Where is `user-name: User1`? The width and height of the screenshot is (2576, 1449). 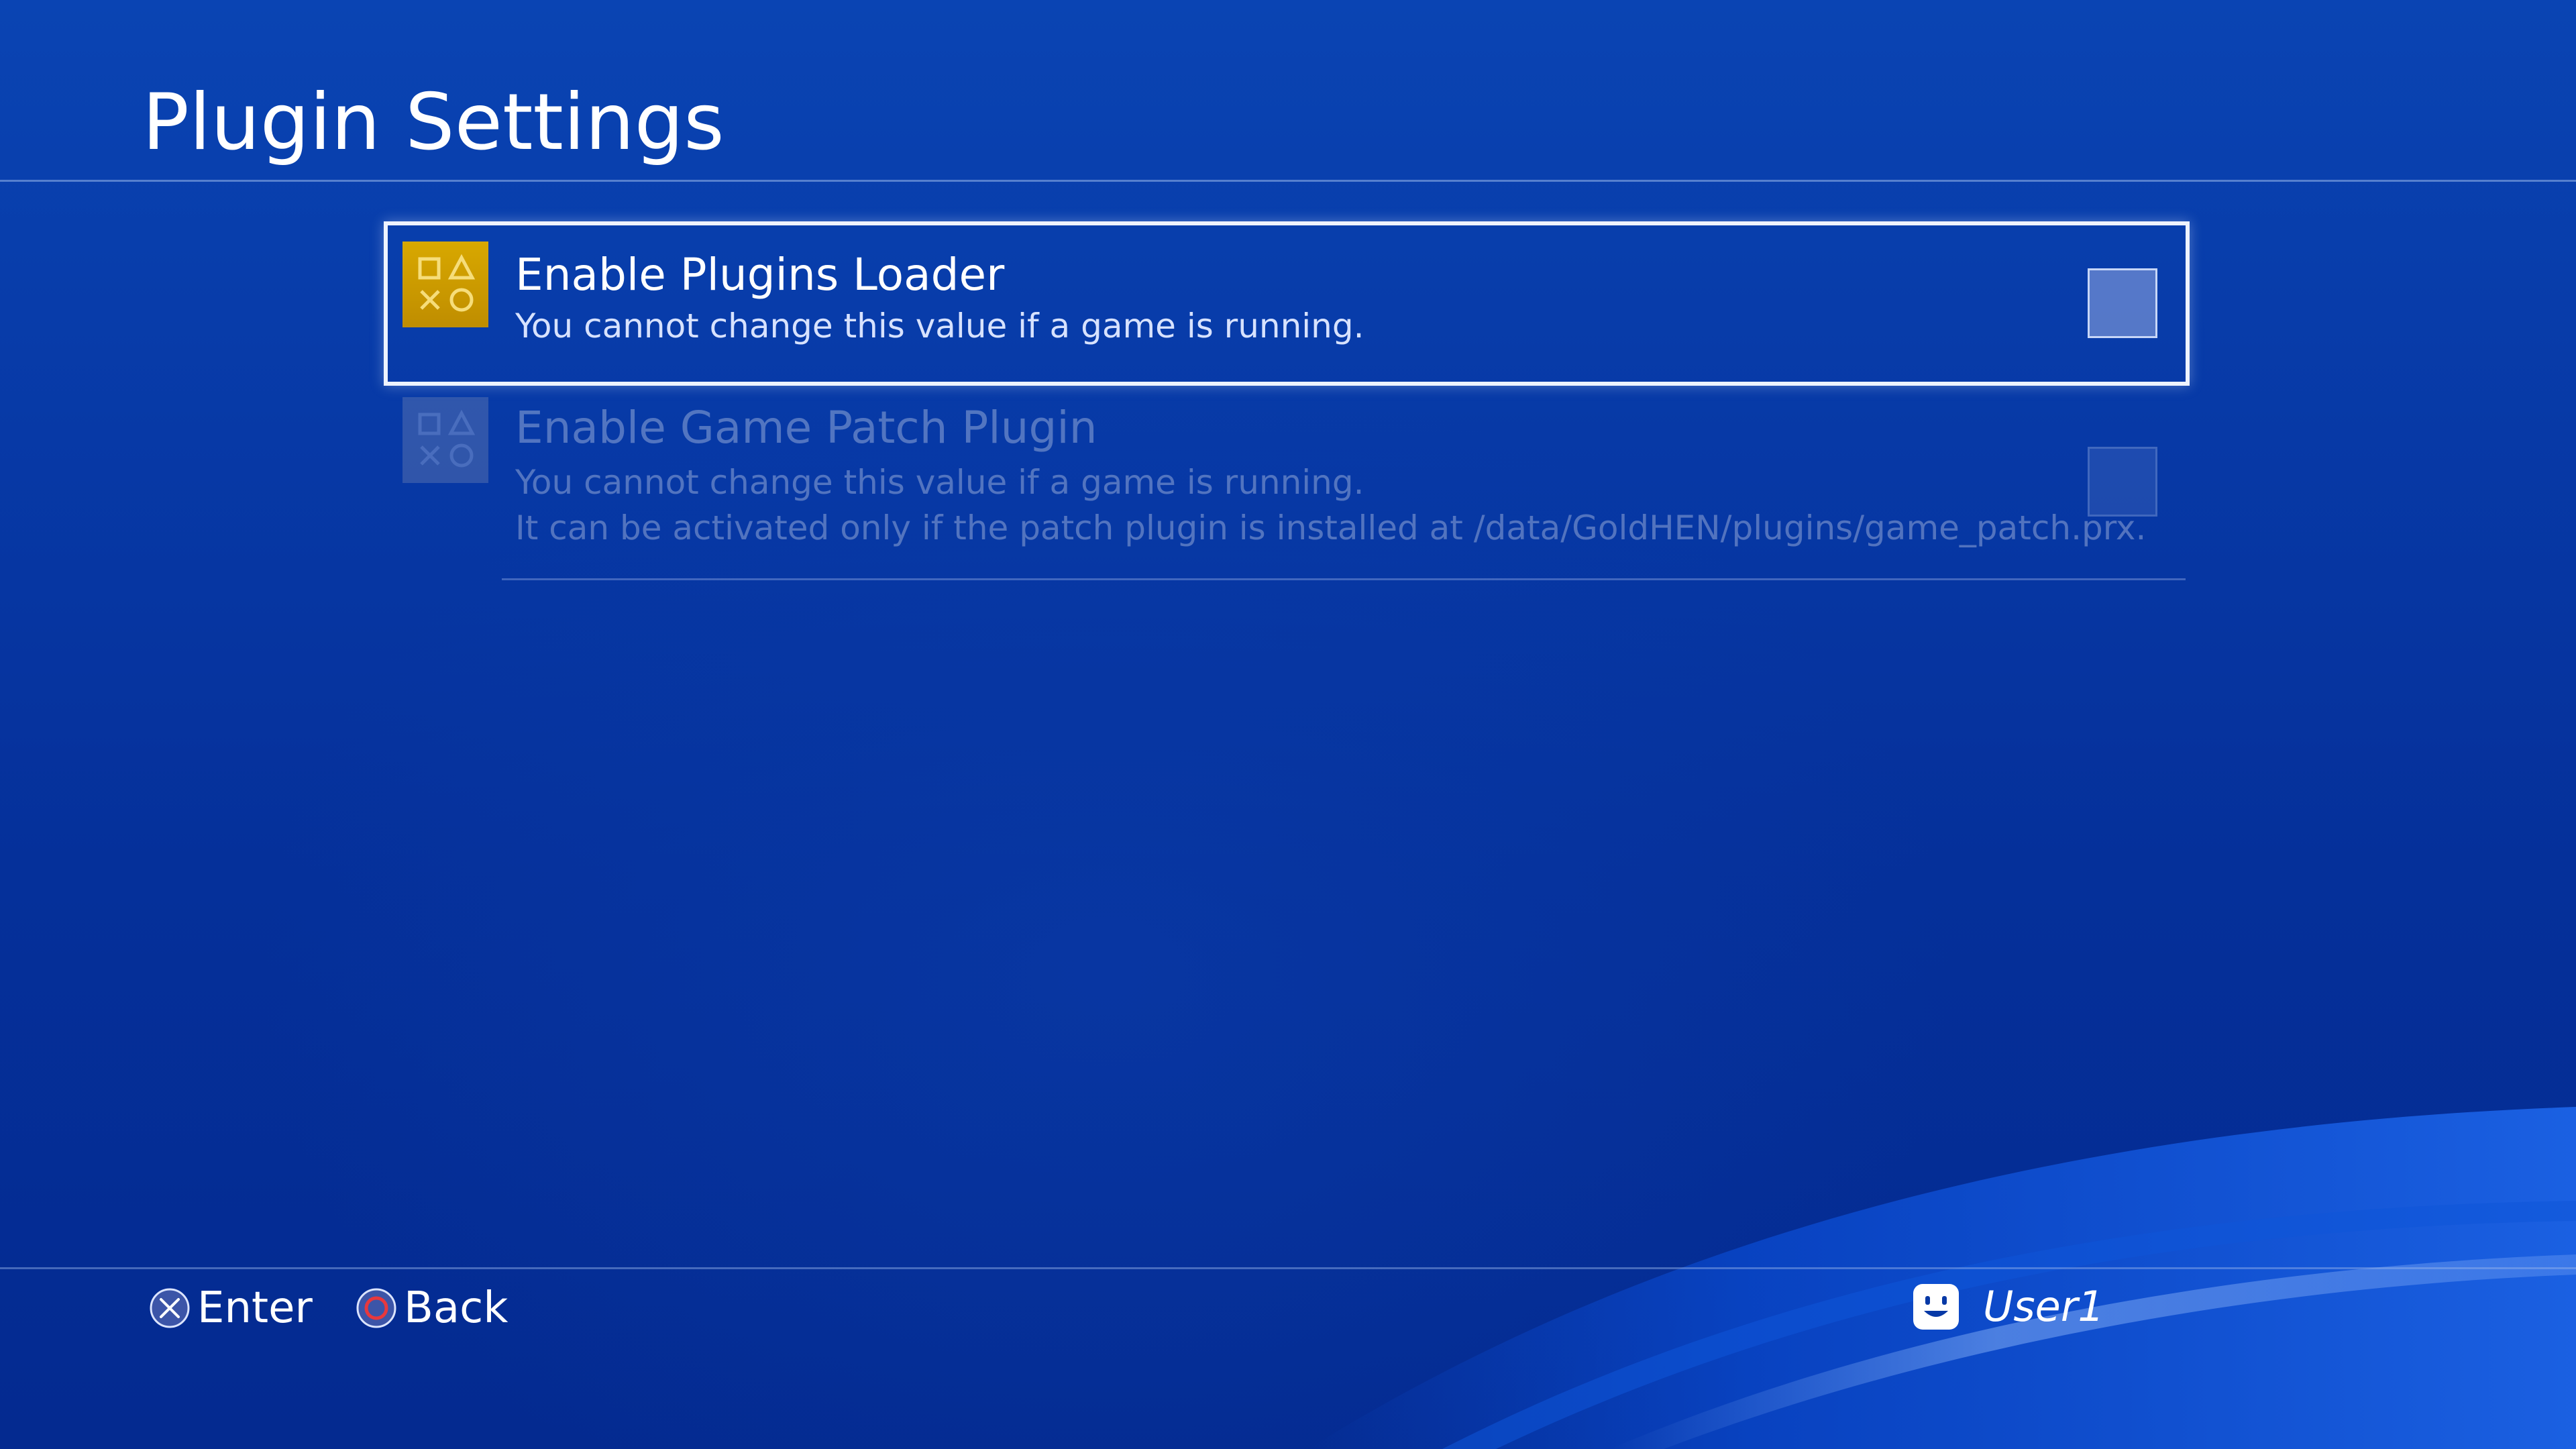 user-name: User1 is located at coordinates (2043, 1306).